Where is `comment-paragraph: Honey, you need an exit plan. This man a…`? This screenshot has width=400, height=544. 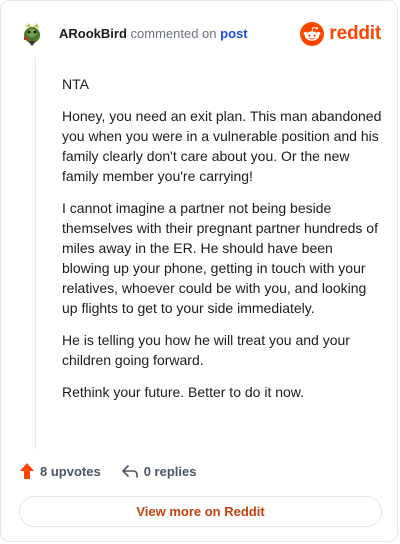 comment-paragraph: Honey, you need an exit plan. This man a… is located at coordinates (222, 146).